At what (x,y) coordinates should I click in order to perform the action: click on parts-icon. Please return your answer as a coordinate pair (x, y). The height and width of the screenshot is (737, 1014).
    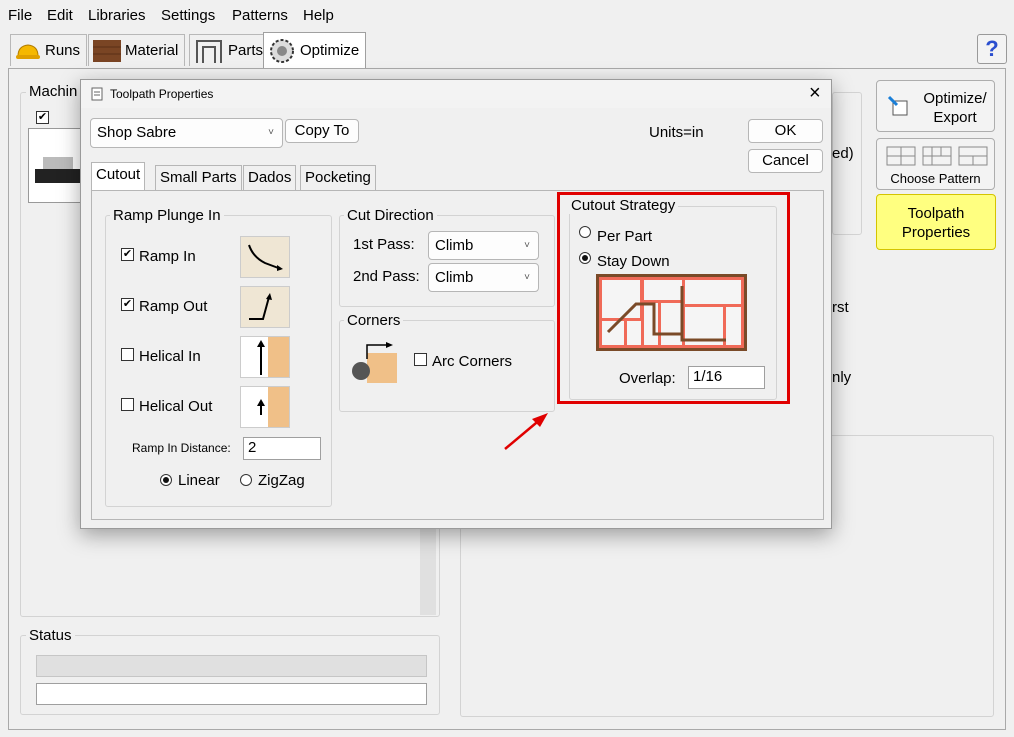
    Looking at the image, I should click on (209, 51).